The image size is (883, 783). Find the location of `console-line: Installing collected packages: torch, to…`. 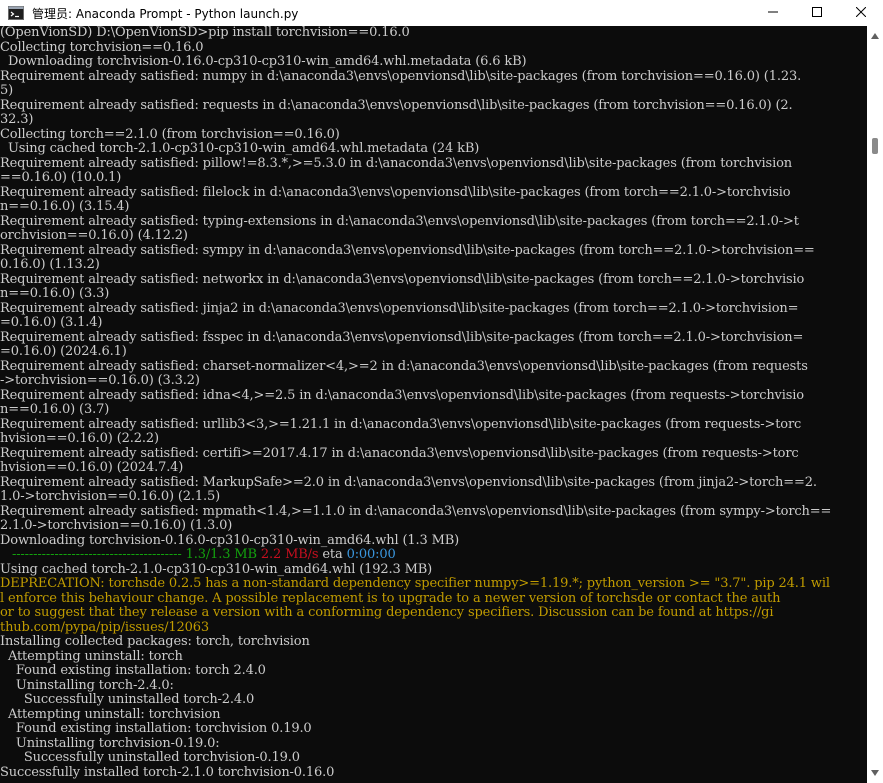

console-line: Installing collected packages: torch, to… is located at coordinates (155, 642).